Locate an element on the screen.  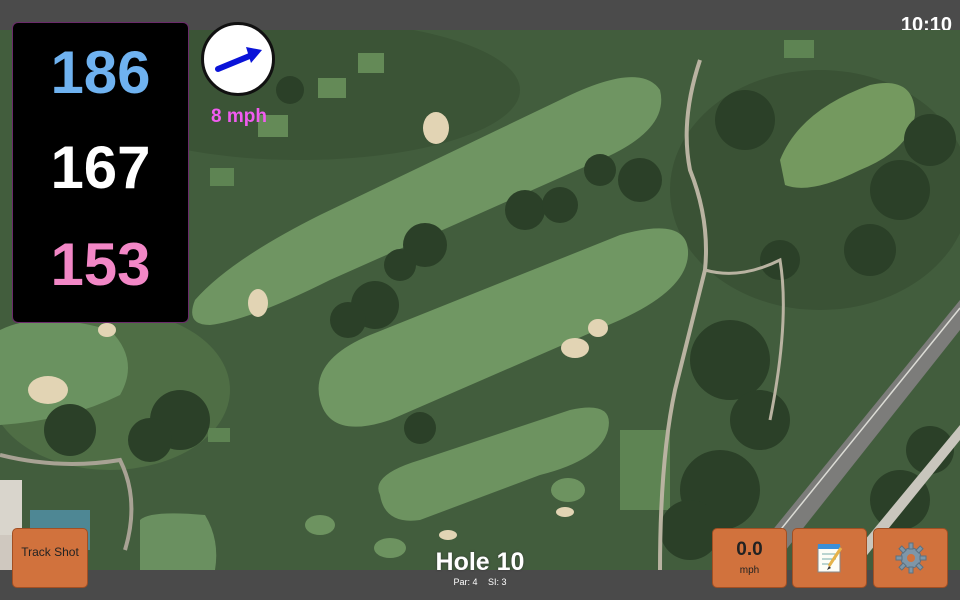
center-distance: 167 is located at coordinates (100, 167).